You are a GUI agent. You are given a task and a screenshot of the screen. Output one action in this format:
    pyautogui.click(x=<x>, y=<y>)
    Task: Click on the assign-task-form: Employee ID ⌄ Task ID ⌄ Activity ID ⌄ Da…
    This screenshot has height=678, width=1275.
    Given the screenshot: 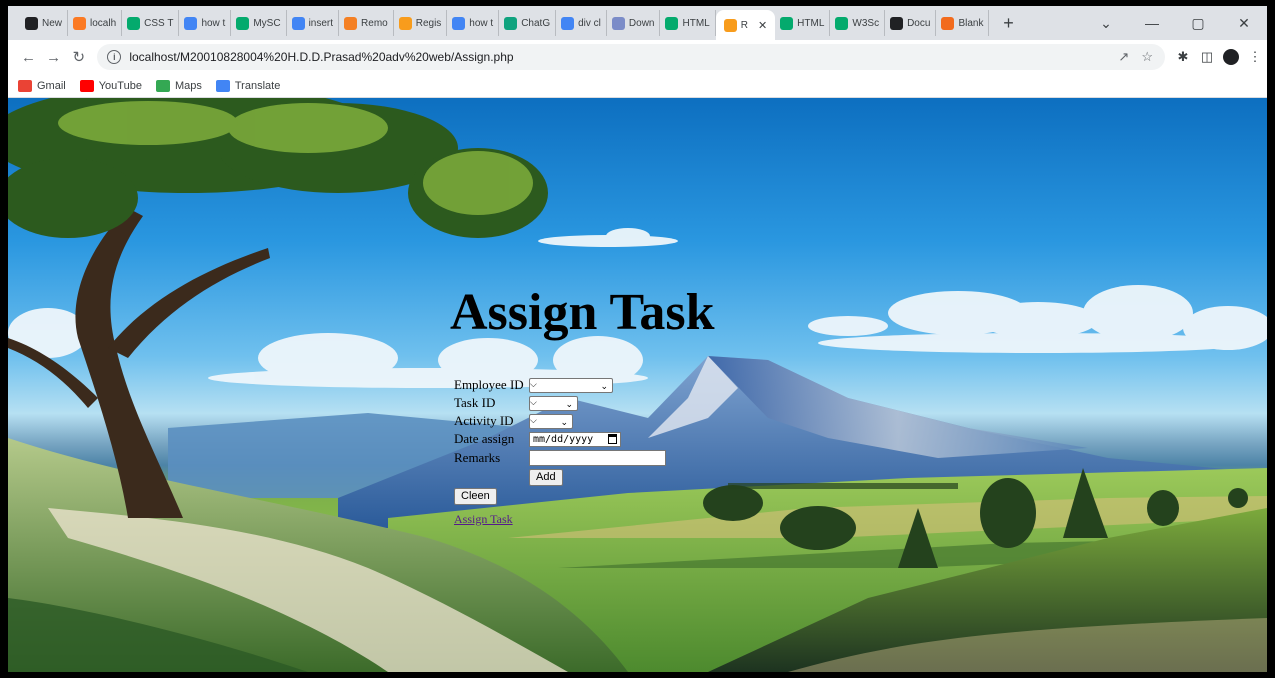 What is the action you would take?
    pyautogui.click(x=560, y=453)
    